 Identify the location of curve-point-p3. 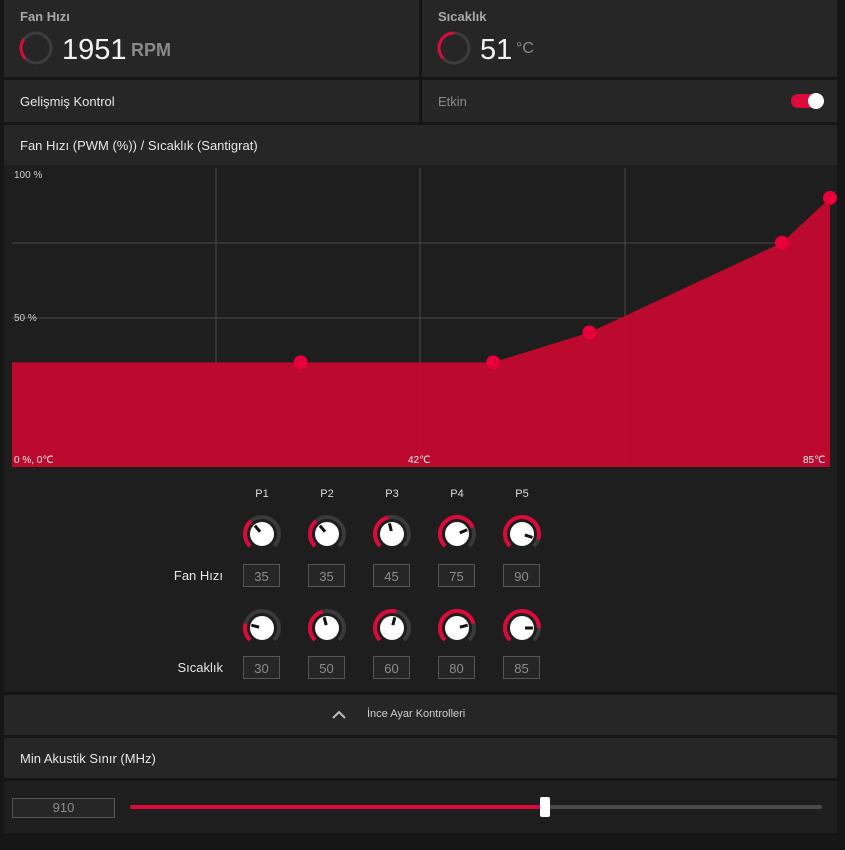
(589, 332).